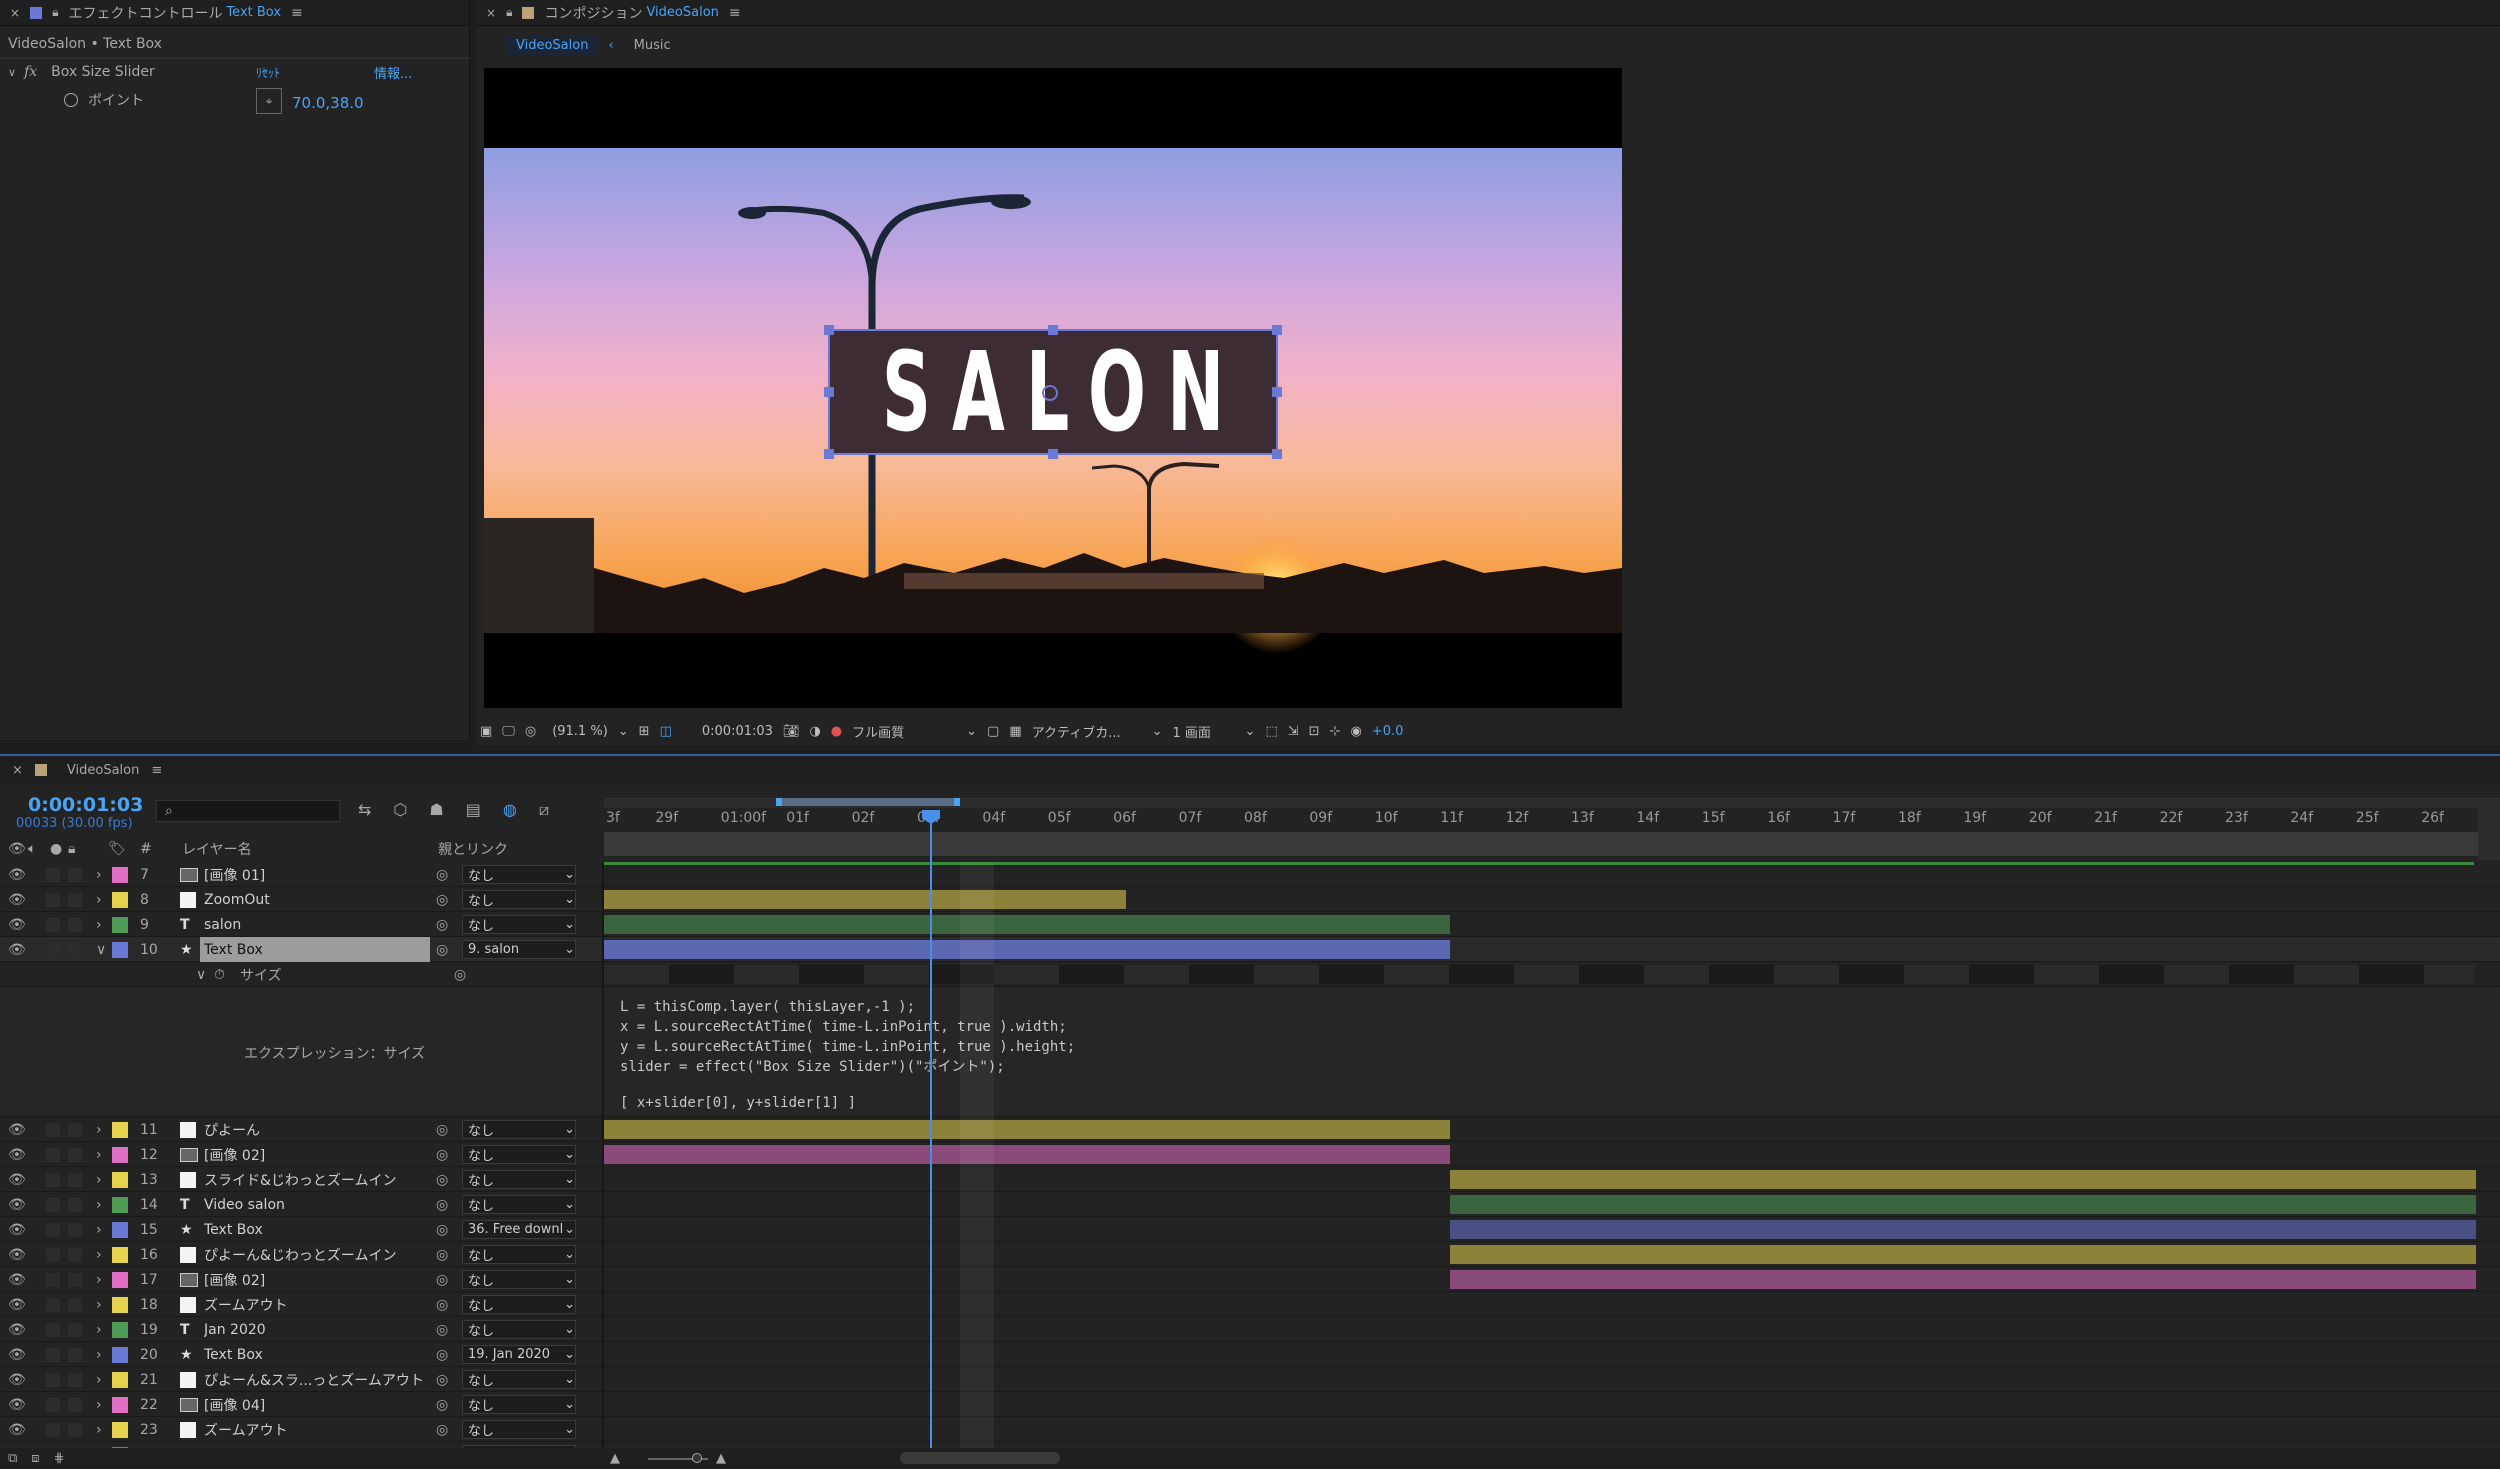 The width and height of the screenshot is (2500, 1469). I want to click on search-input: ⌕, so click(248, 811).